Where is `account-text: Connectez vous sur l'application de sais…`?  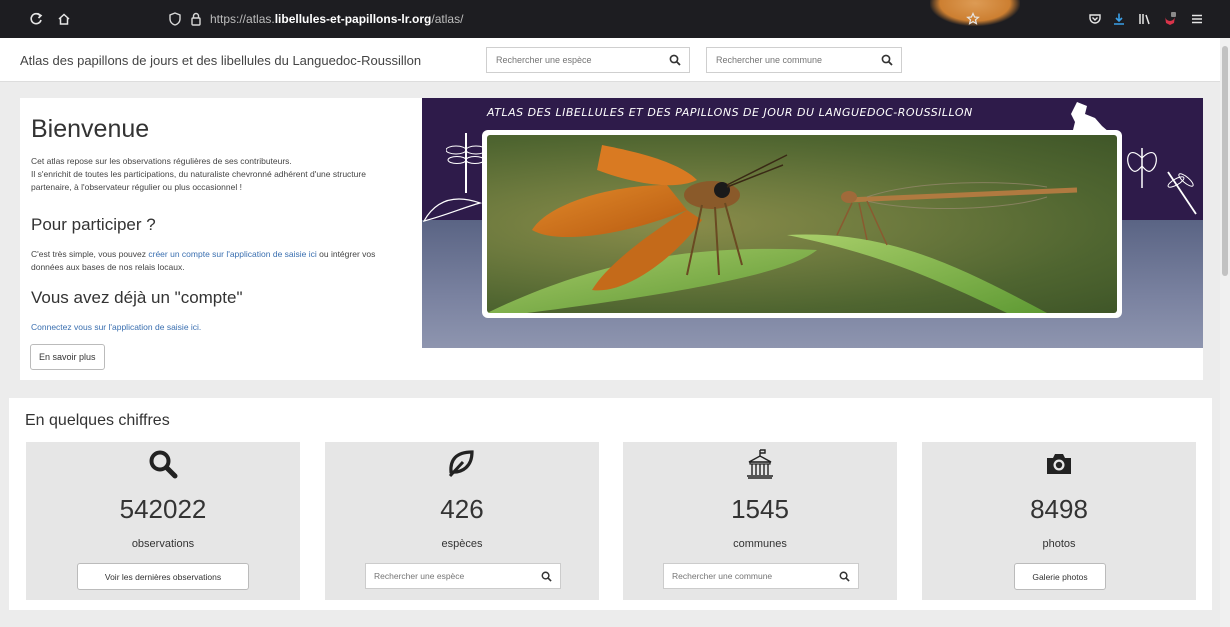 account-text: Connectez vous sur l'application de sais… is located at coordinates (216, 327).